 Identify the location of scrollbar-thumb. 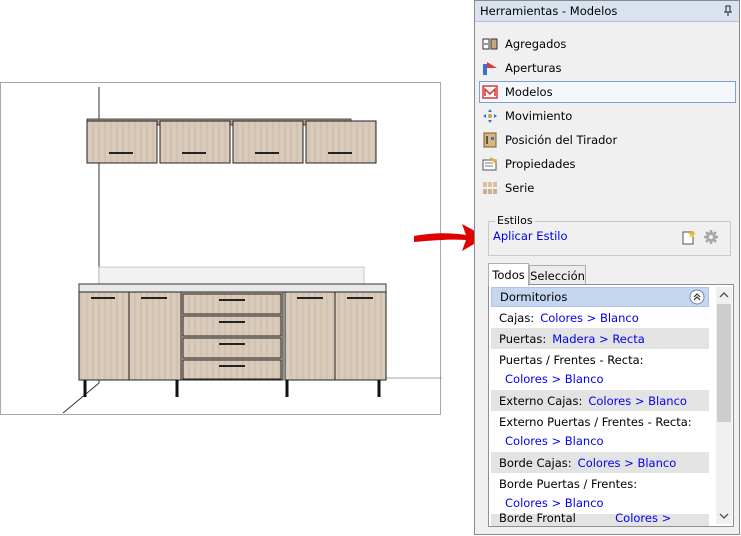
(724, 363).